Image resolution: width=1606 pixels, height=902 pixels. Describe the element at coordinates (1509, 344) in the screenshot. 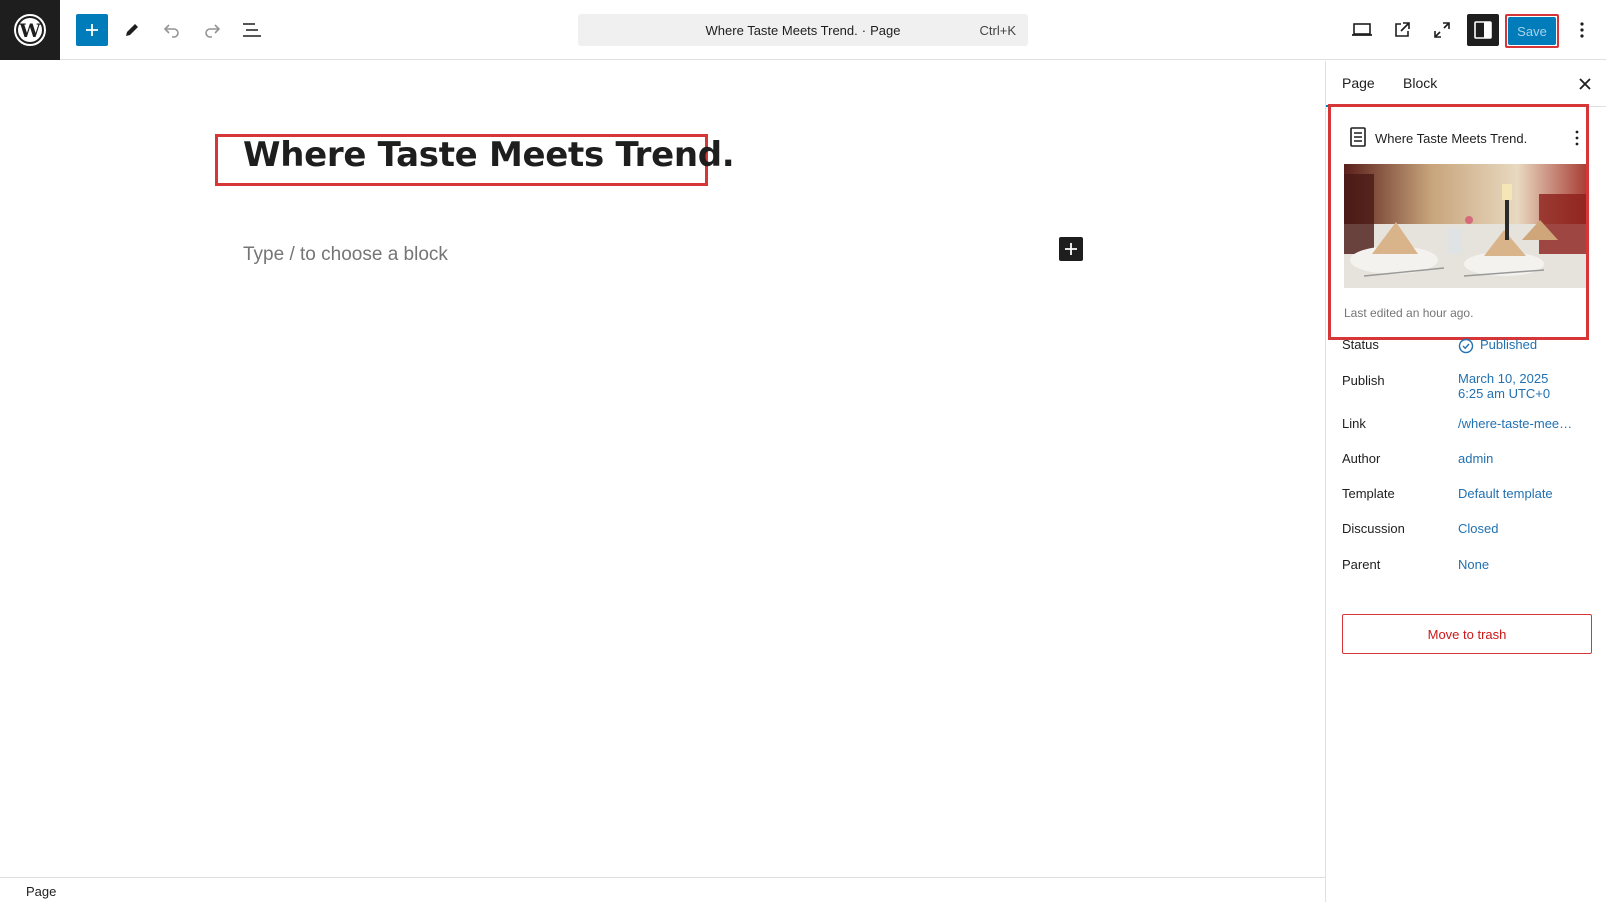

I see `status-value: Published` at that location.